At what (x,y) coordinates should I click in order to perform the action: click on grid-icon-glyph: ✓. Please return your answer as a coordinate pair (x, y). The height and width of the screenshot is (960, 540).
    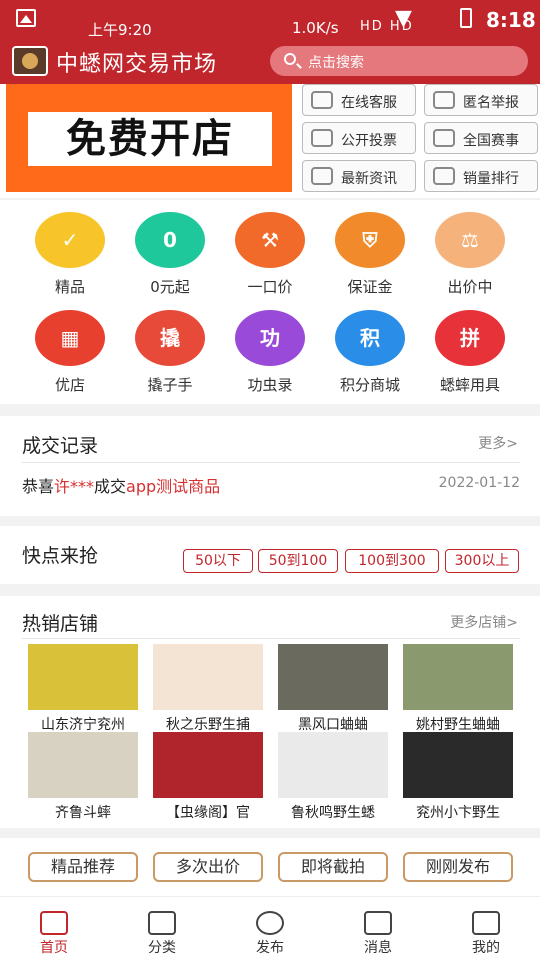
    Looking at the image, I should click on (70, 240).